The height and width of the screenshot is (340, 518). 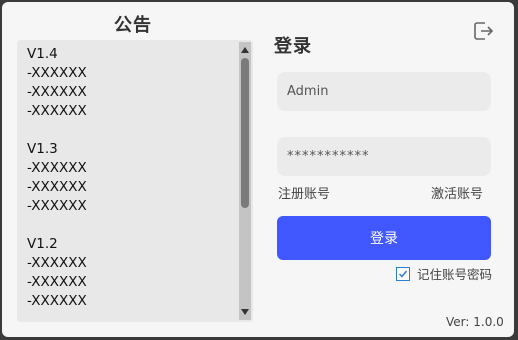 I want to click on register-link: 注册账号, so click(x=304, y=192).